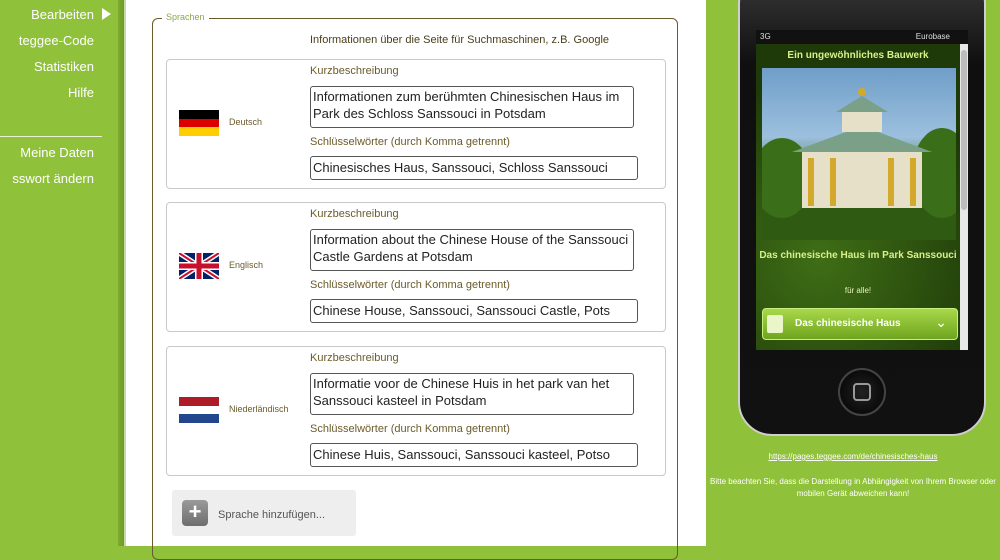 This screenshot has width=1000, height=560. What do you see at coordinates (246, 122) in the screenshot?
I see `language-name: Deutsch` at bounding box center [246, 122].